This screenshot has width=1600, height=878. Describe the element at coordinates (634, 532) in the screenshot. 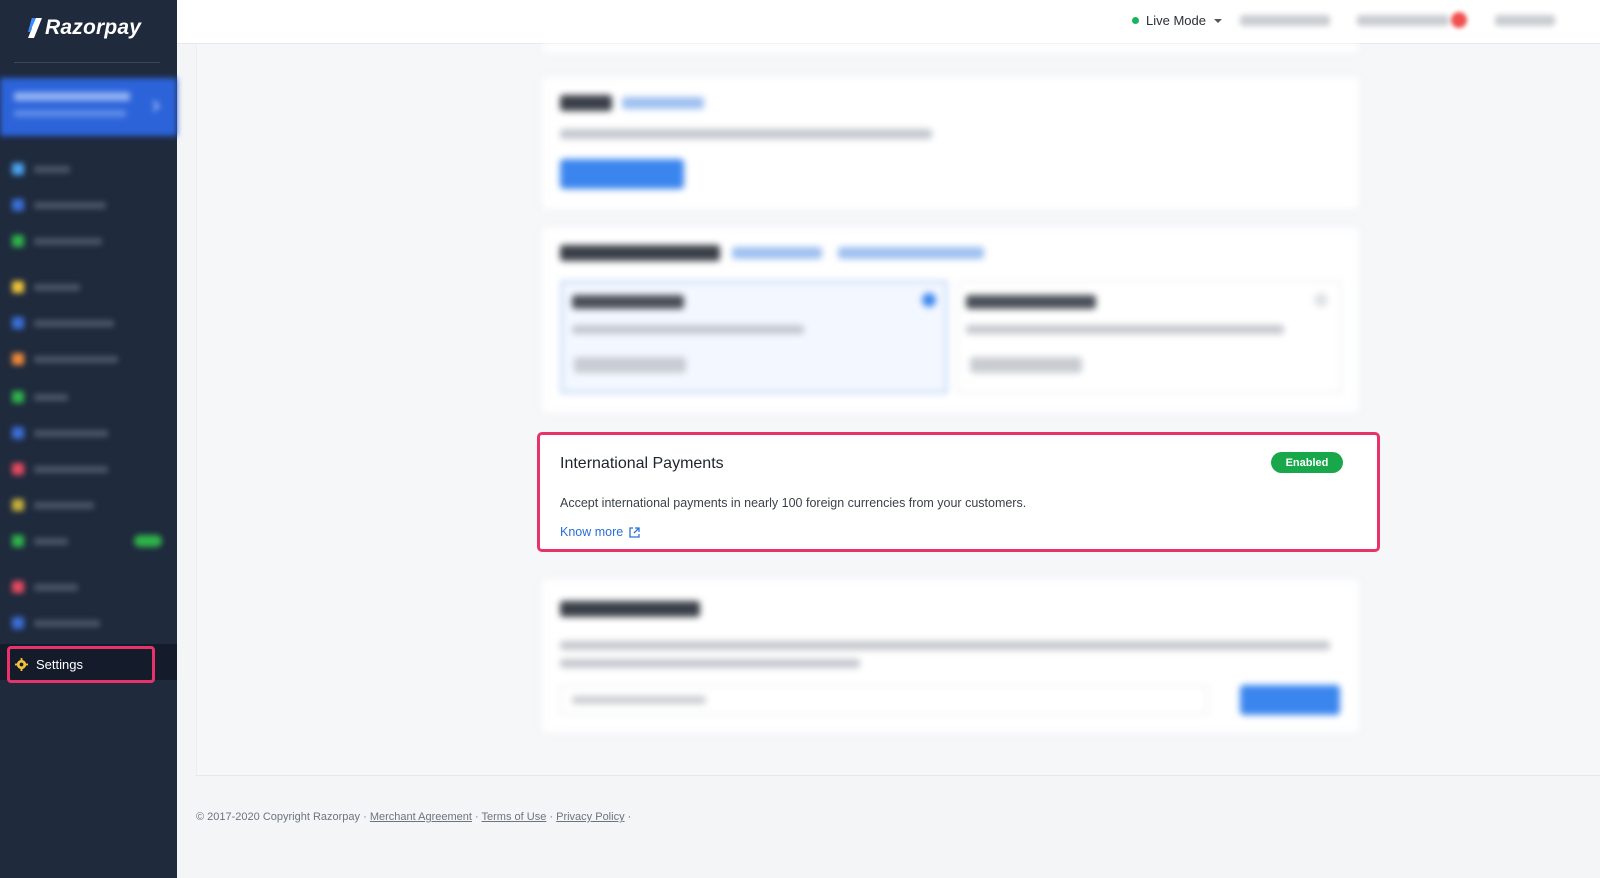

I see `external-link-icon` at that location.